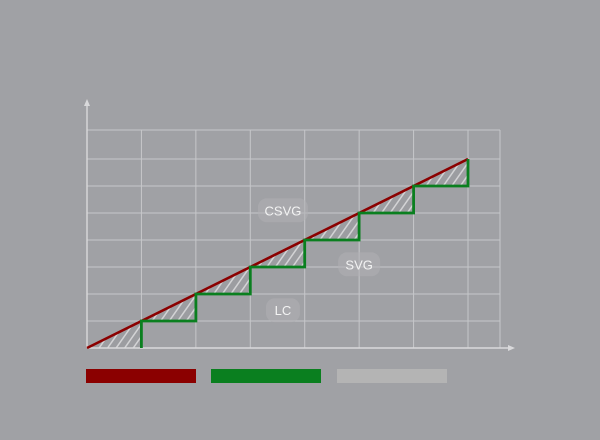  What do you see at coordinates (283, 210) in the screenshot?
I see `annotation-label: CSVG` at bounding box center [283, 210].